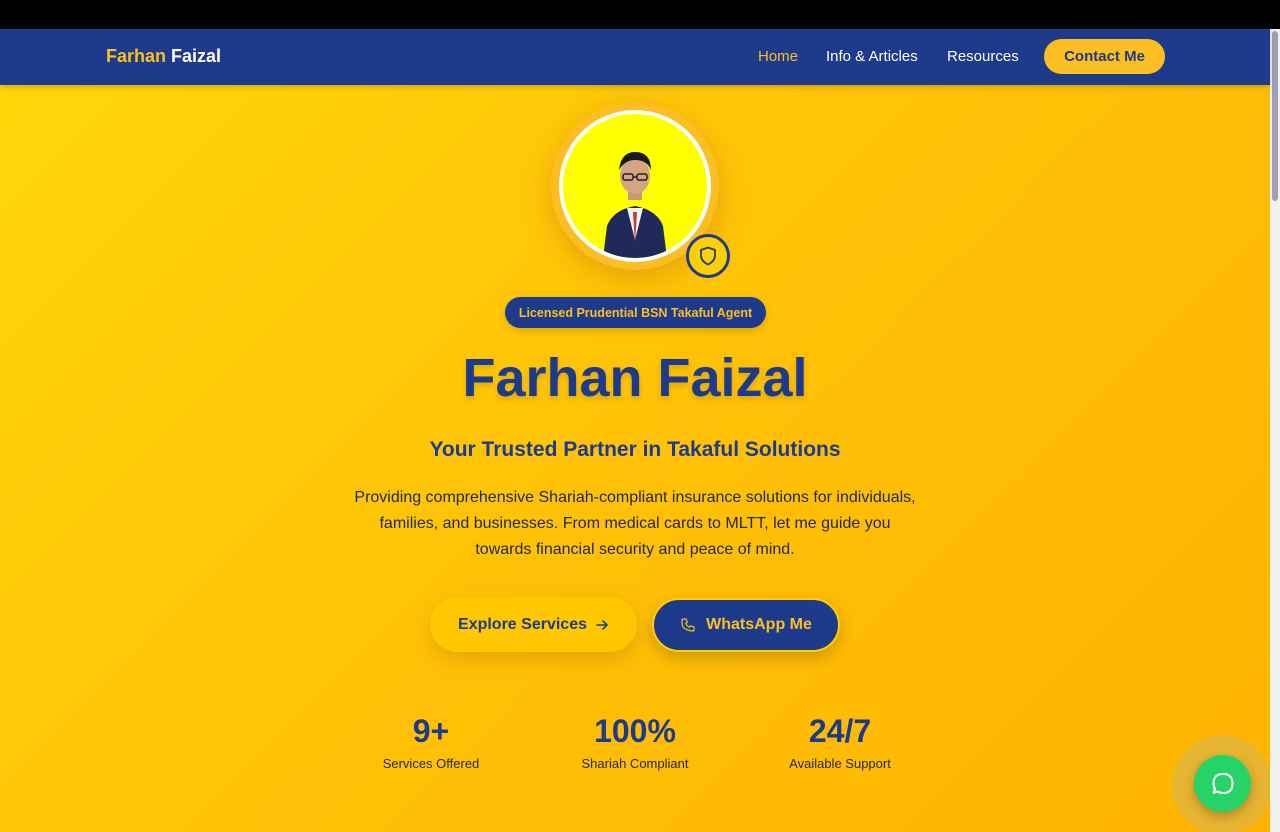  Describe the element at coordinates (1104, 56) in the screenshot. I see `contact-me-button: Contact Me` at that location.